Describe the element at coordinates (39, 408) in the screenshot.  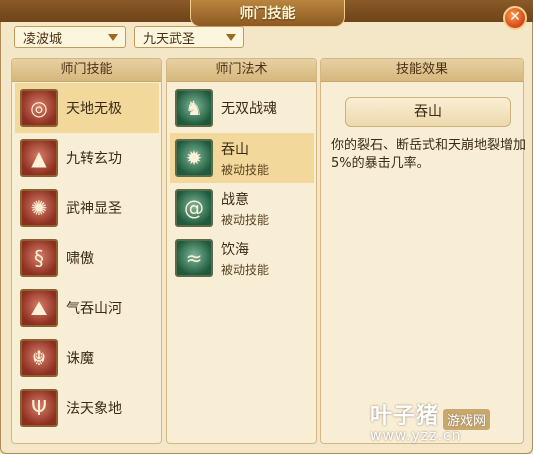
I see `trident-icon: Ψ` at that location.